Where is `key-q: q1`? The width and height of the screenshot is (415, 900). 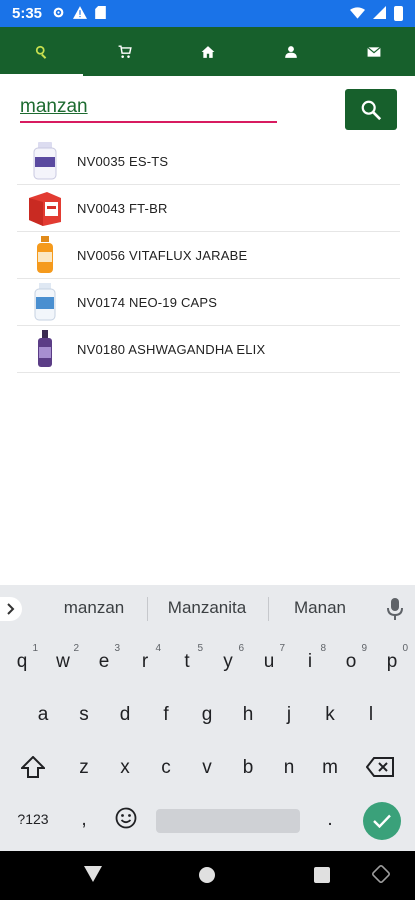 key-q: q1 is located at coordinates (25, 658).